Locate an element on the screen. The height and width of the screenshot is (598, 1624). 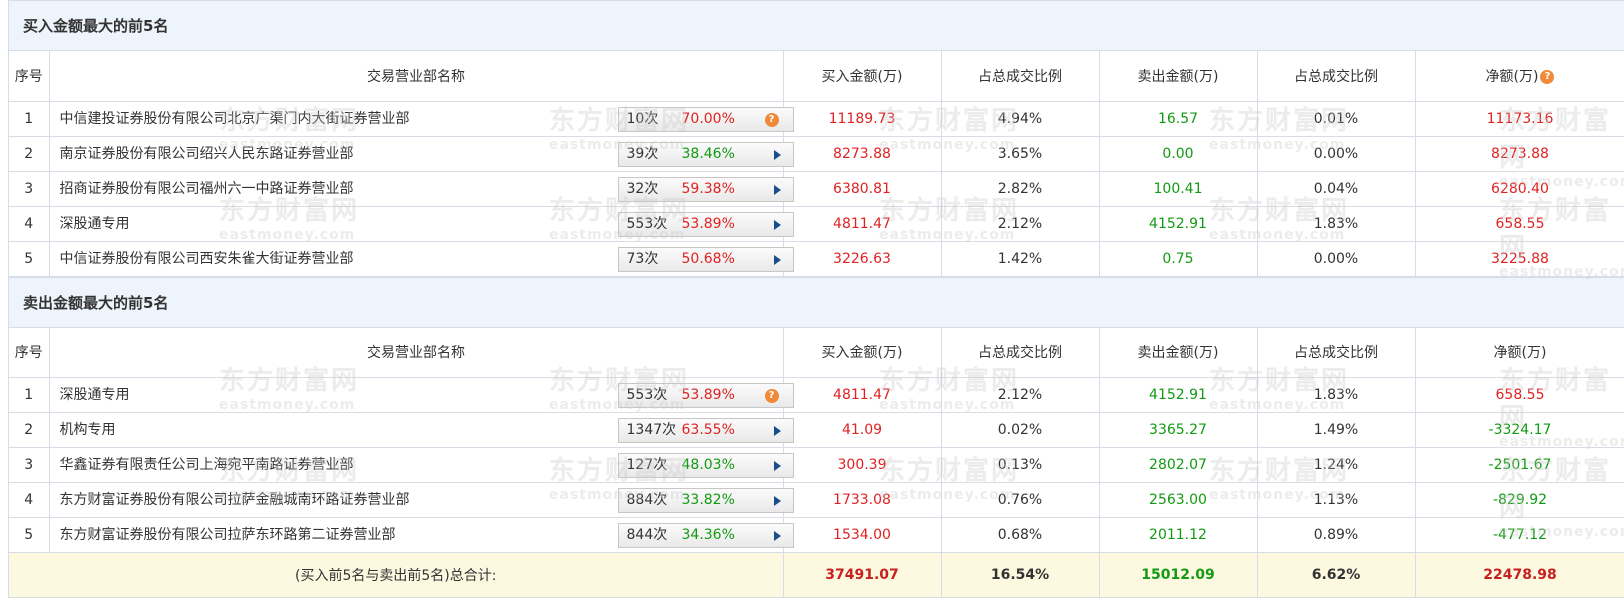
broker-name: 中信建投证券股份有限公司北京广渠门内大街证券营业部 is located at coordinates (234, 118).